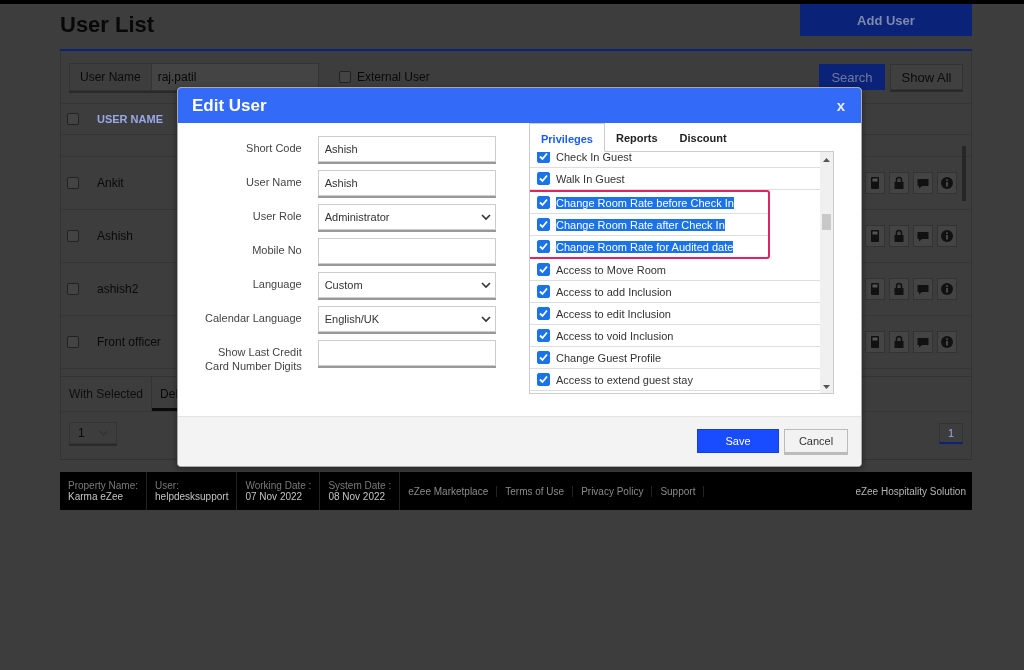 The width and height of the screenshot is (1024, 670). I want to click on select-field: English/UK, so click(406, 319).